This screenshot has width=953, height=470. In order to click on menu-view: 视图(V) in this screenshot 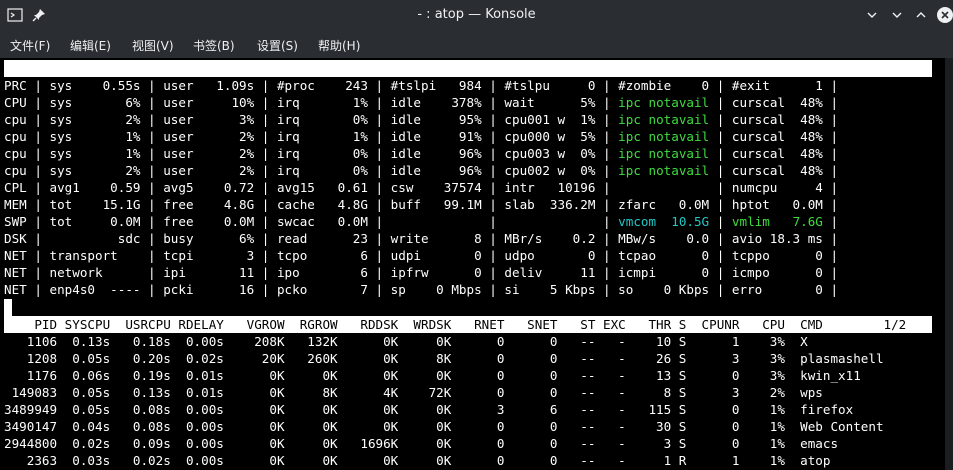, I will do `click(153, 45)`.